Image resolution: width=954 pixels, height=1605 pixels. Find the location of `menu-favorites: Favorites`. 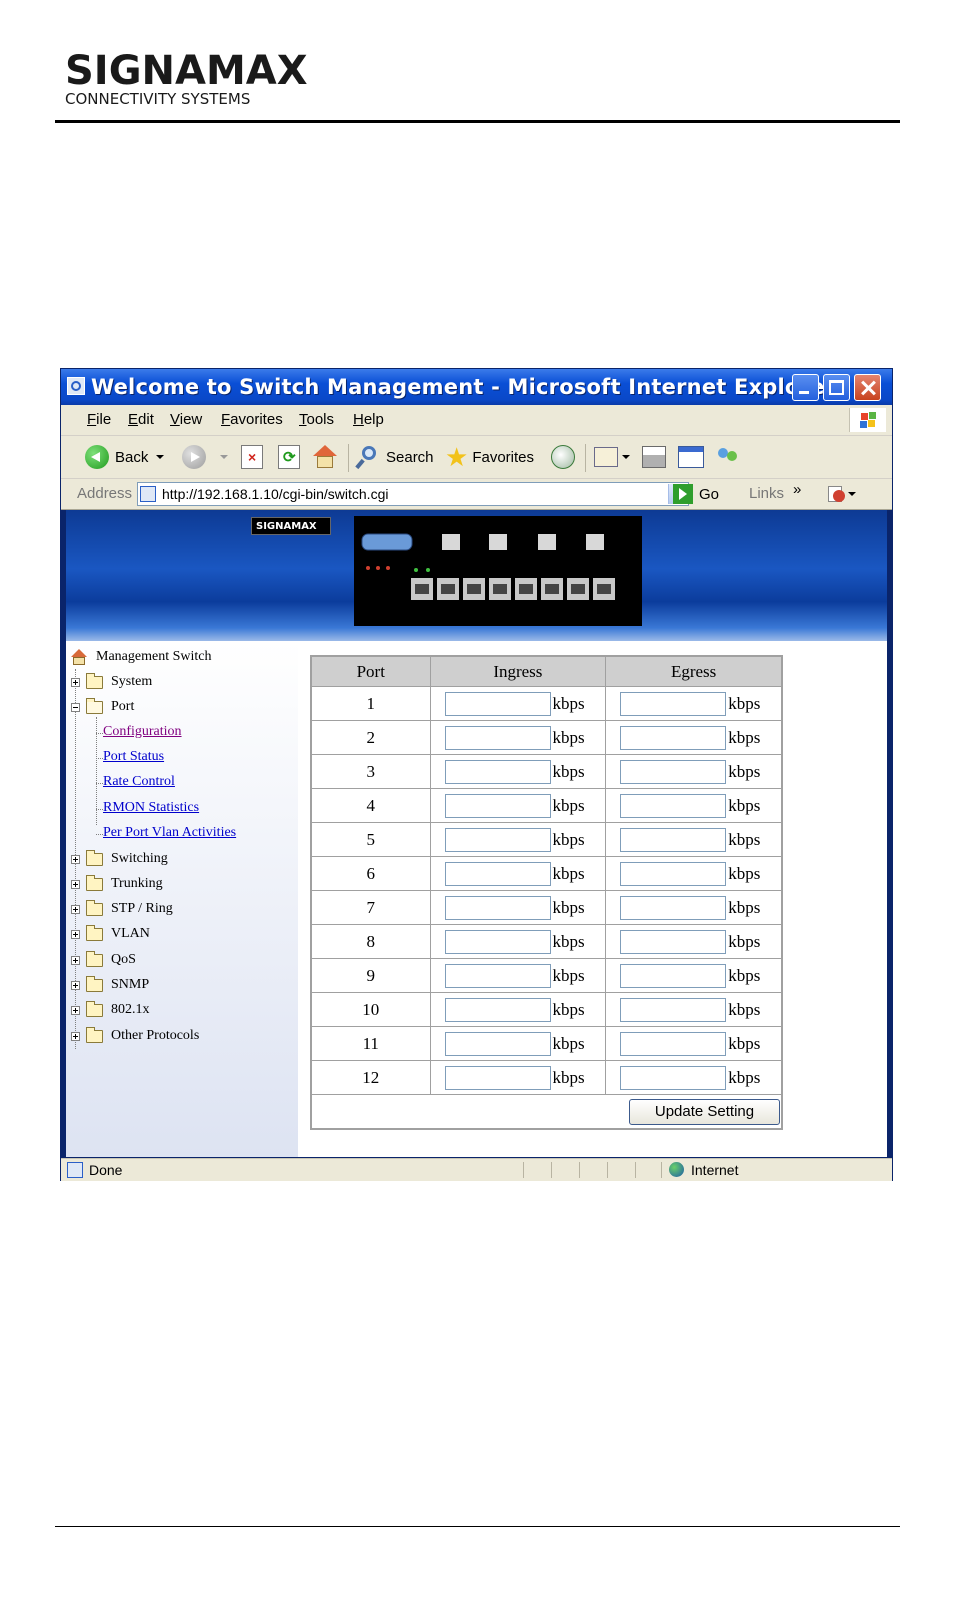

menu-favorites: Favorites is located at coordinates (252, 419).